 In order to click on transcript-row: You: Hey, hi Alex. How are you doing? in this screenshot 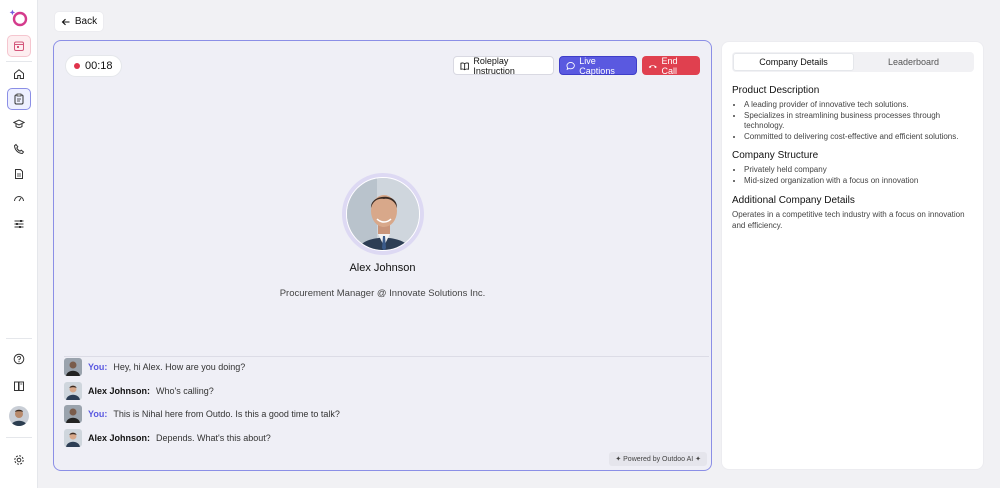, I will do `click(154, 367)`.